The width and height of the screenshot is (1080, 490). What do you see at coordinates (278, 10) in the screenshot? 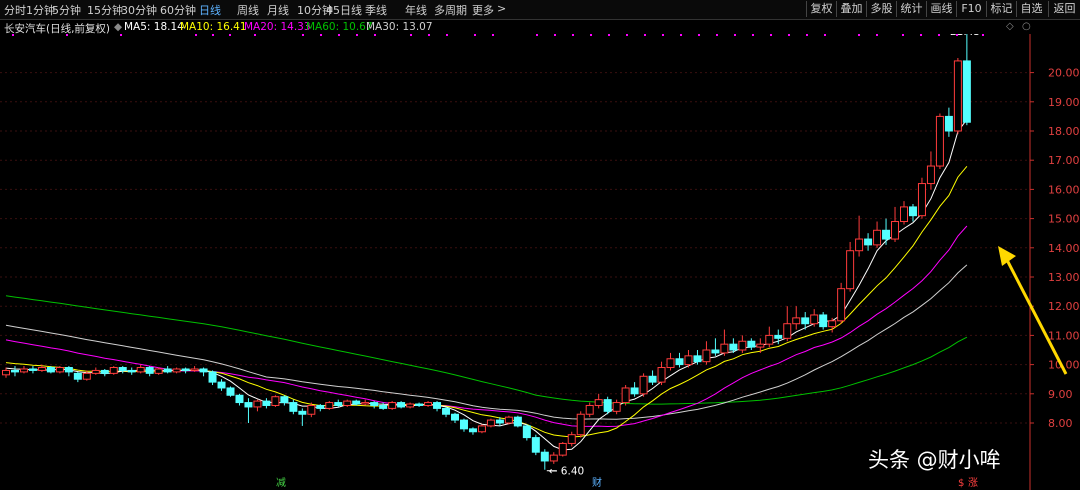
I see `period-tab-8: 月线` at bounding box center [278, 10].